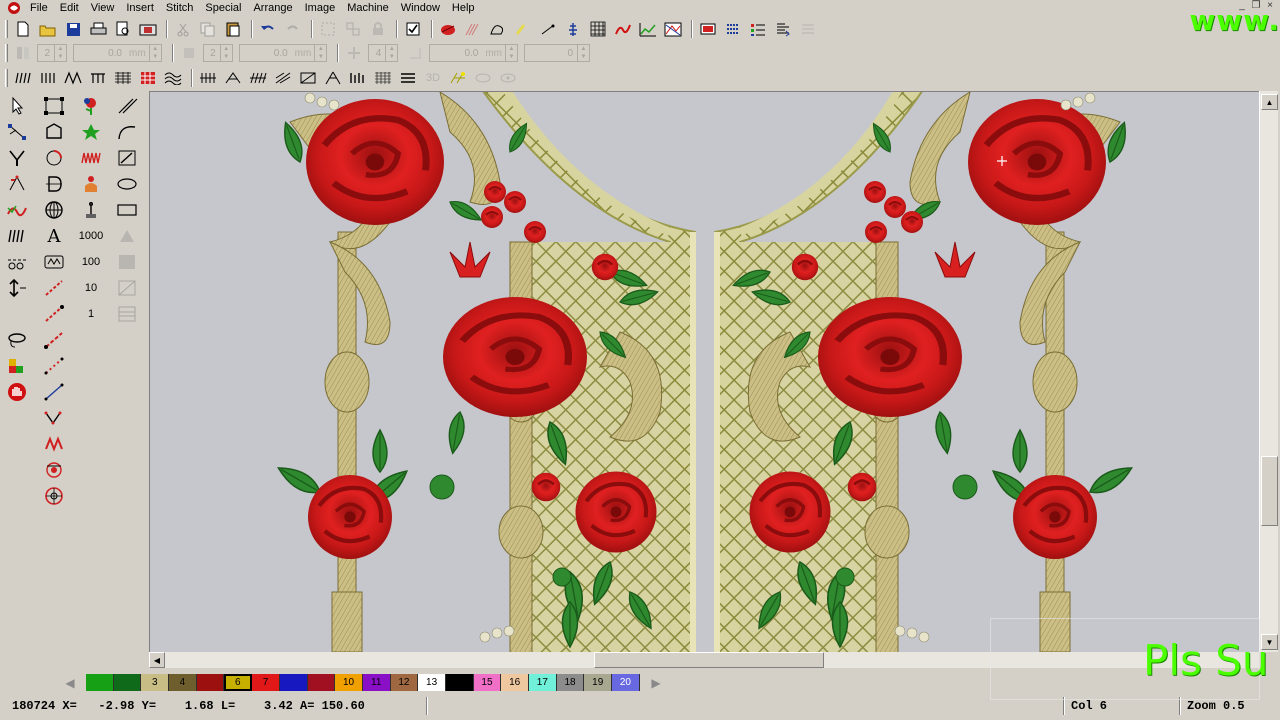 This screenshot has height=720, width=1280. What do you see at coordinates (54, 262) in the screenshot?
I see `monogram-icon` at bounding box center [54, 262].